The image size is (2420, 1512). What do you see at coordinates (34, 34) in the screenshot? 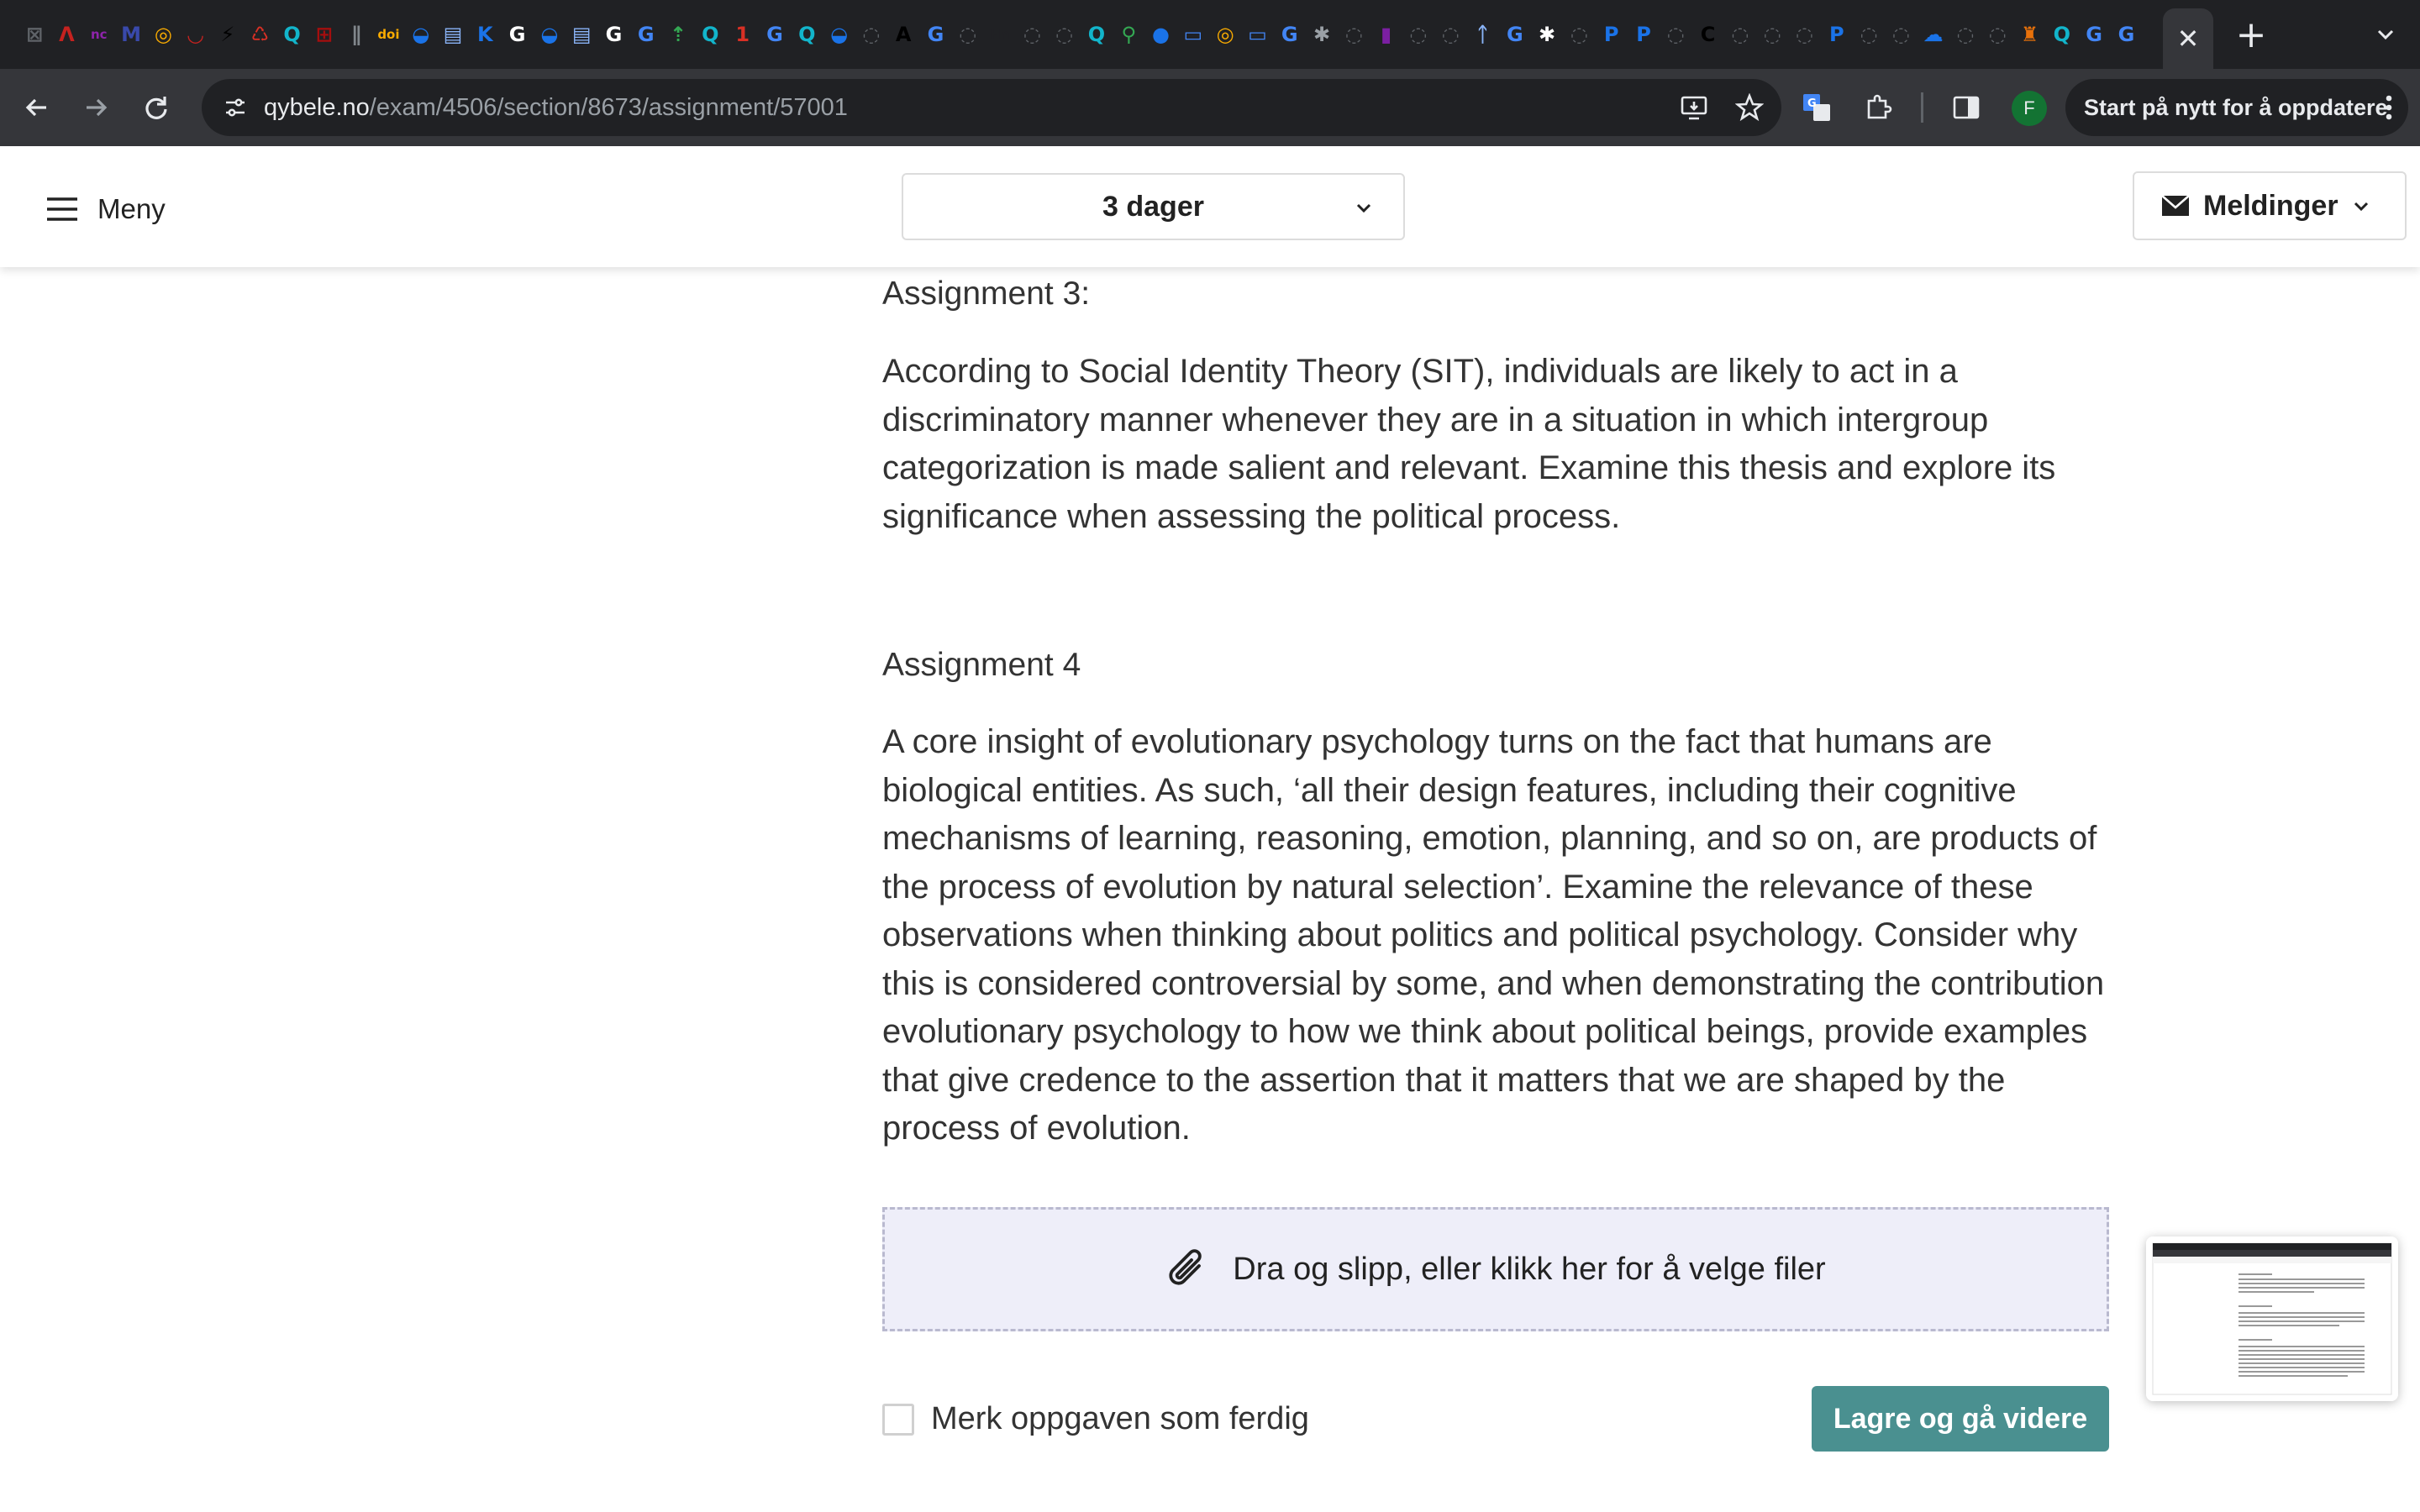
I see `pinned-tab: ⊠` at bounding box center [34, 34].